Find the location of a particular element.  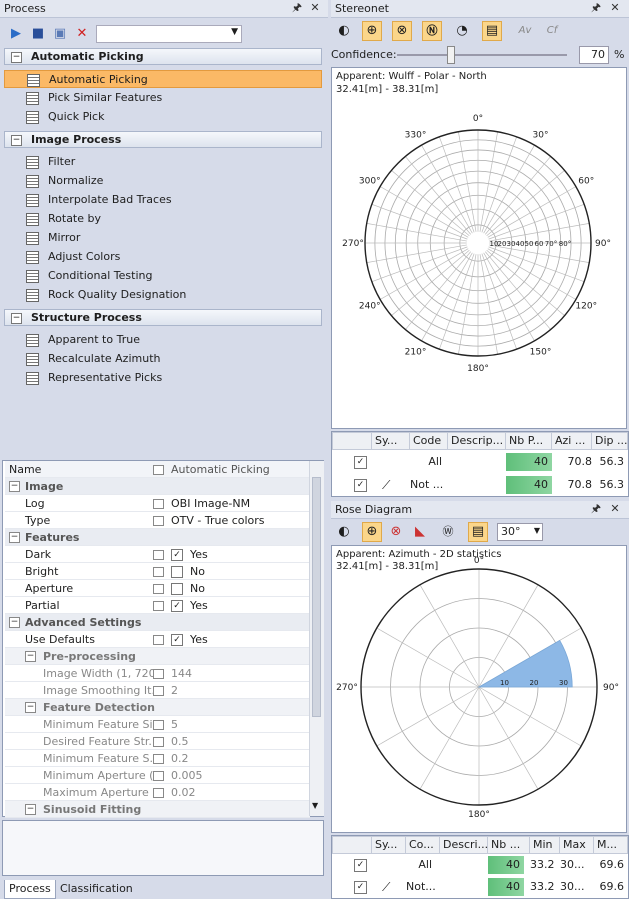

delete-icon: ✕ is located at coordinates (82, 34).